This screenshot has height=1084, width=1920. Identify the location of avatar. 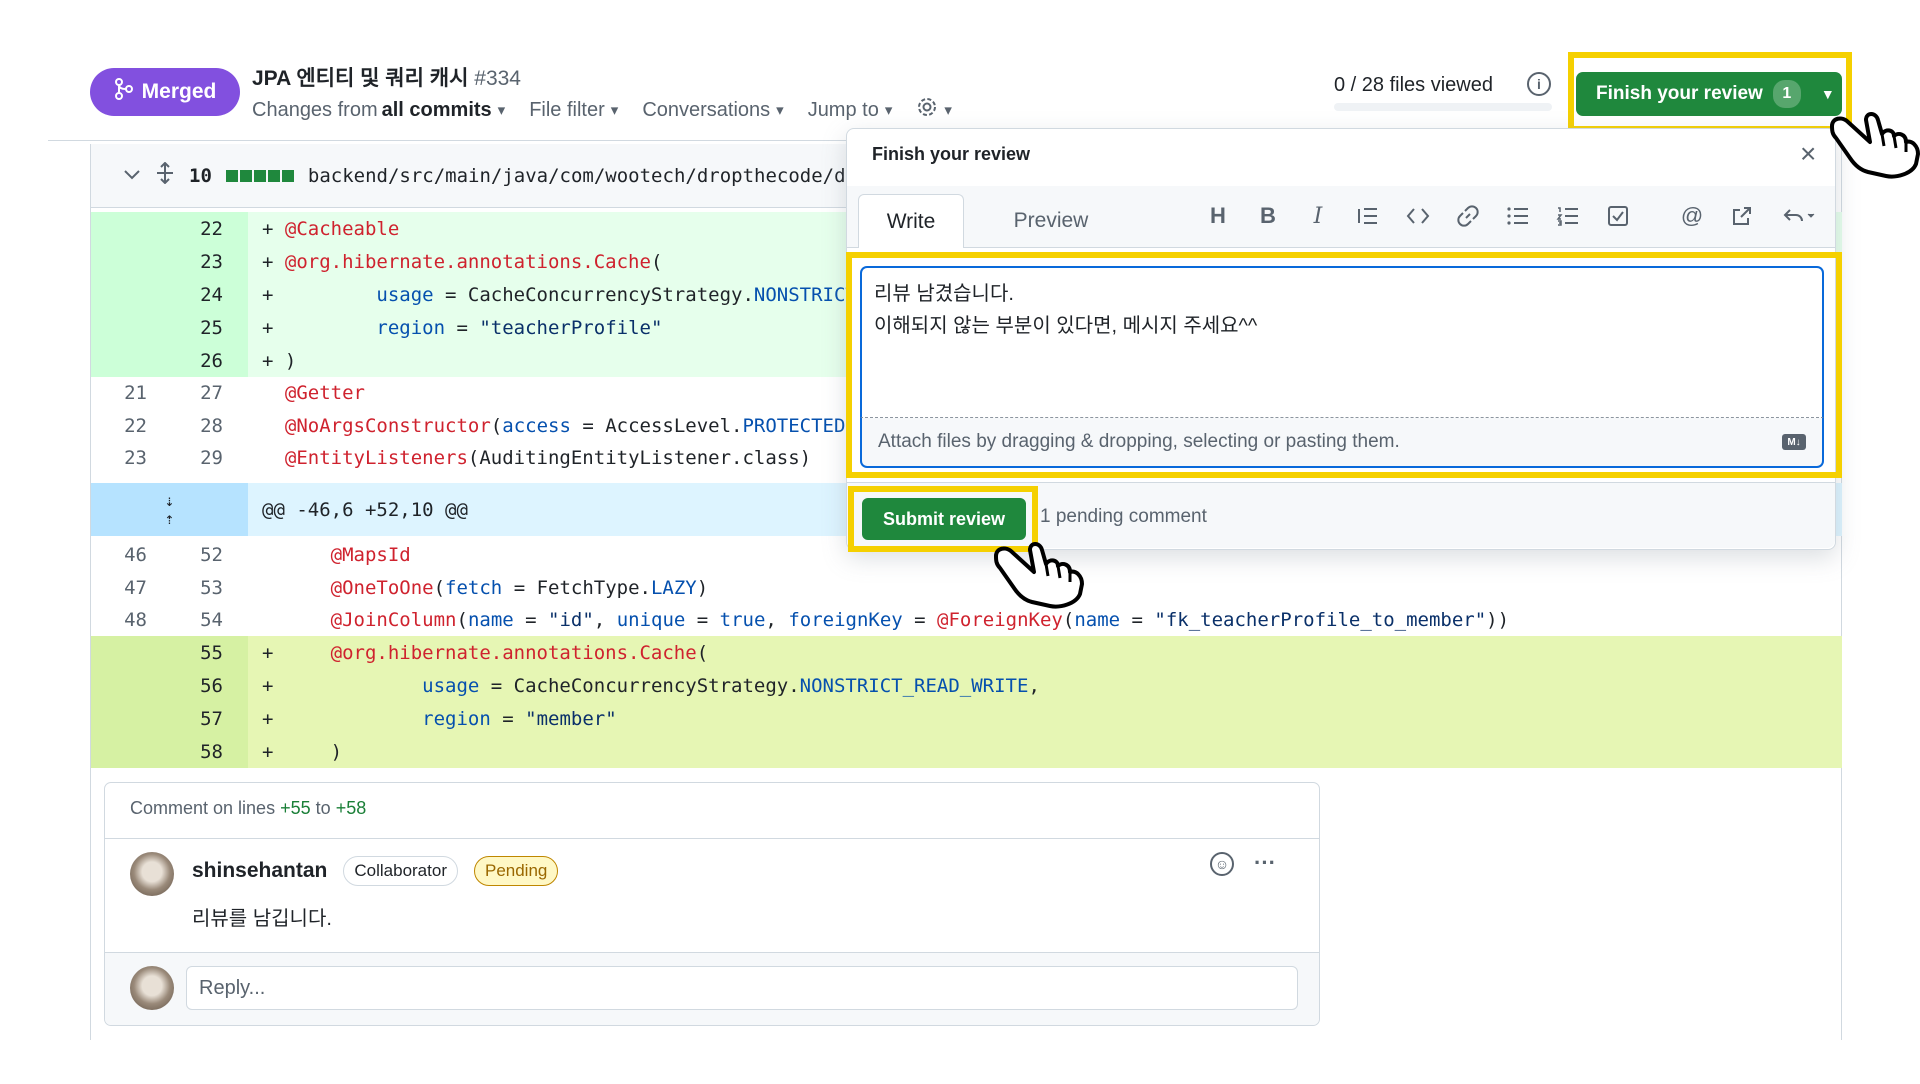
(152, 874).